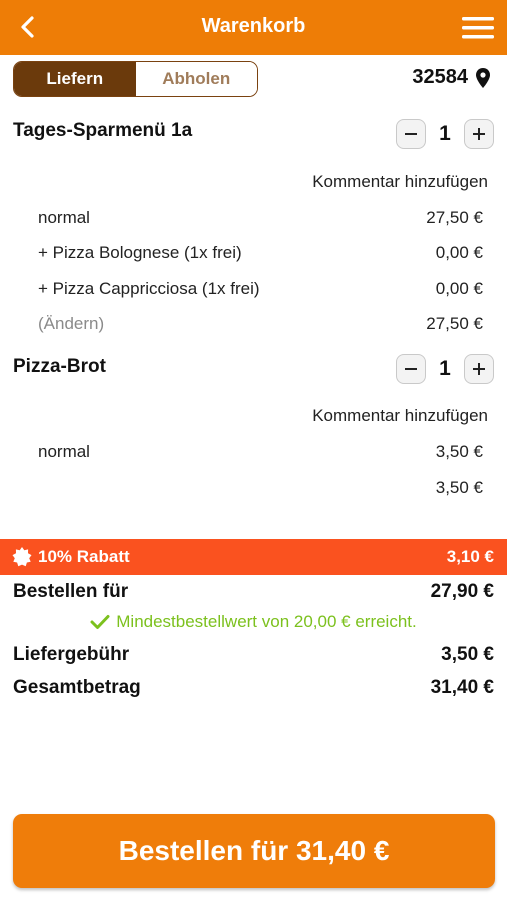 Image resolution: width=507 pixels, height=900 pixels. Describe the element at coordinates (459, 487) in the screenshot. I see `item-total: 3,50 €` at that location.